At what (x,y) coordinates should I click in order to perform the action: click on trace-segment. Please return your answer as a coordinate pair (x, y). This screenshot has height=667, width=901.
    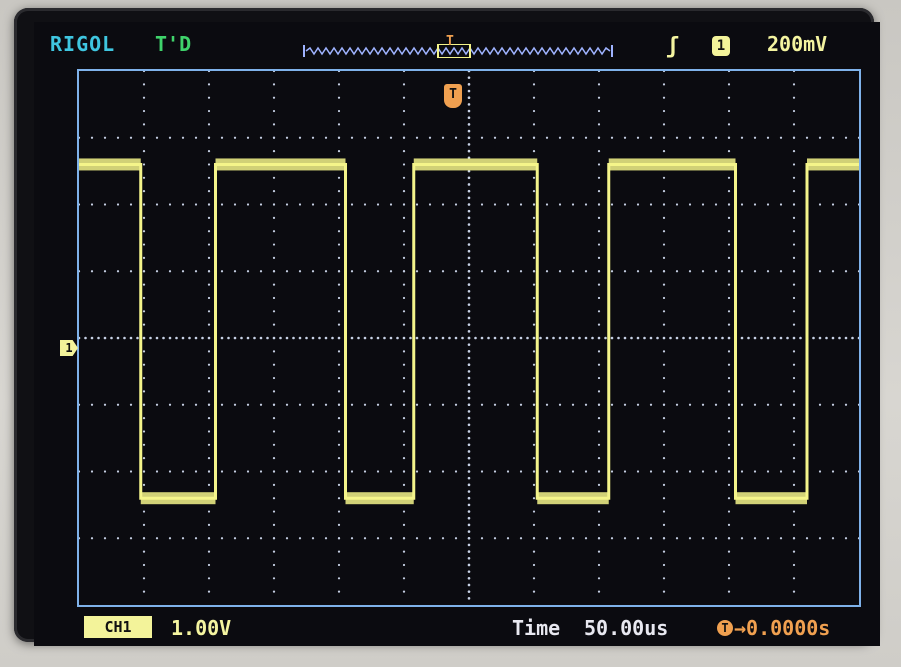
    Looking at the image, I should click on (178, 498).